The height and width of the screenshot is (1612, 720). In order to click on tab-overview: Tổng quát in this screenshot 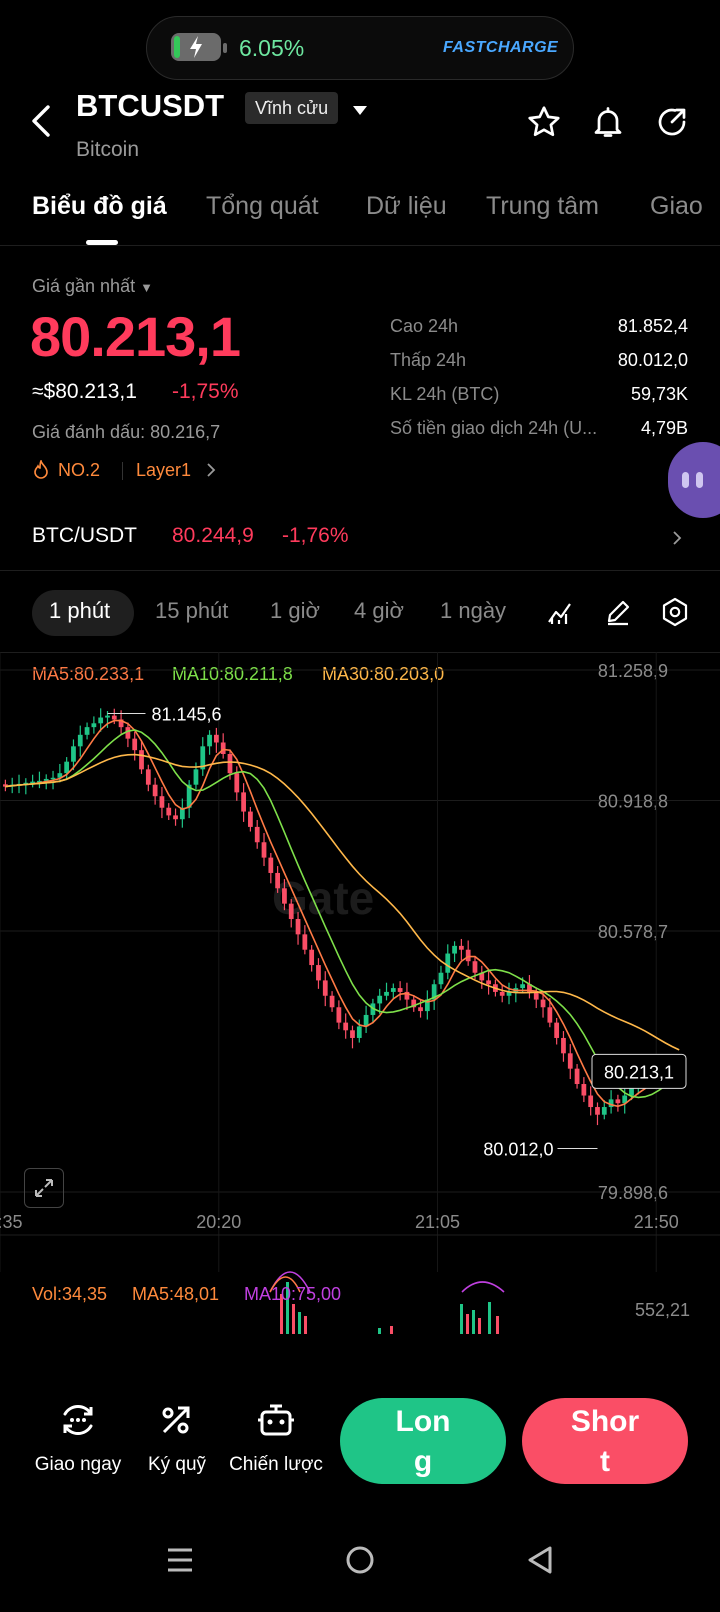, I will do `click(262, 206)`.